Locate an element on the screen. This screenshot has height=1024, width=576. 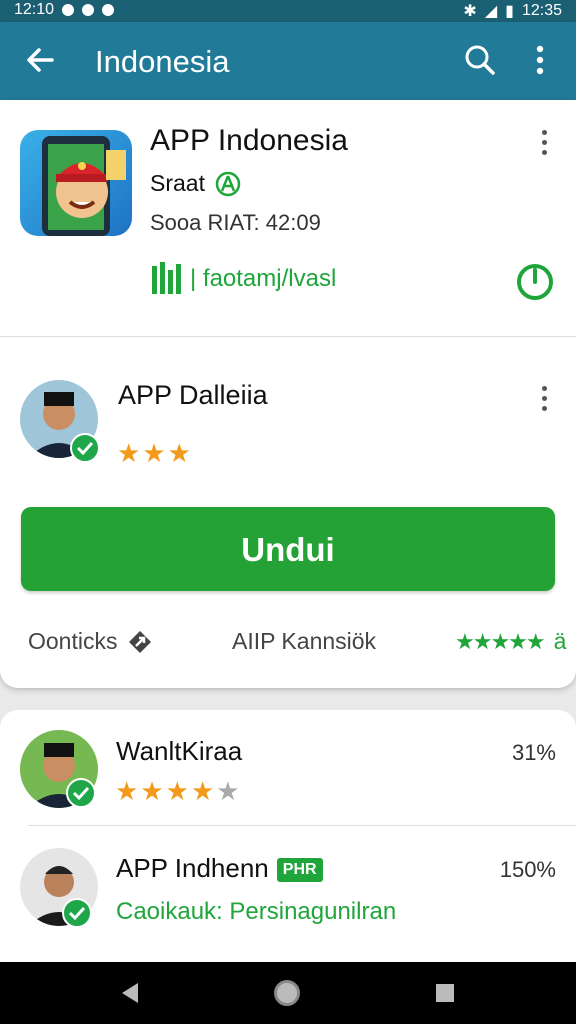
system-nav-bar is located at coordinates (288, 993).